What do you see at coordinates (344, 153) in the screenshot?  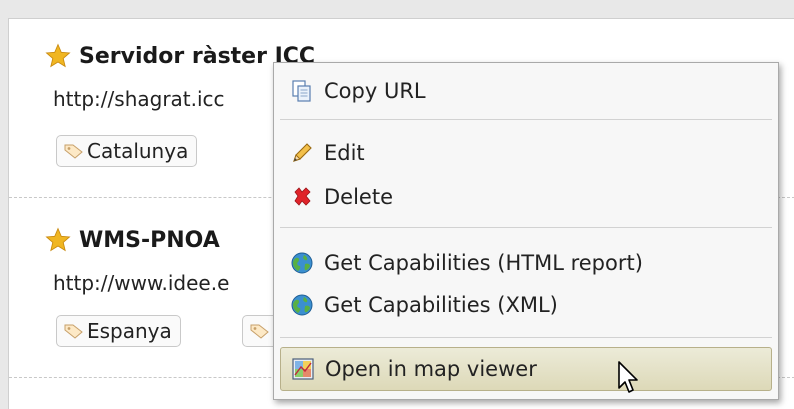 I see `menu-item-label: Edit` at bounding box center [344, 153].